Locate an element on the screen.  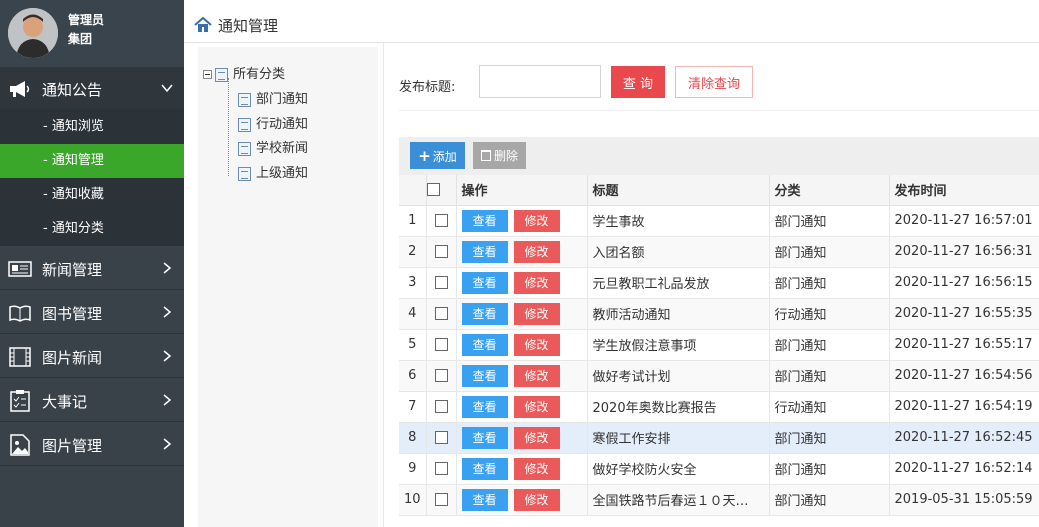
header-title: 标题 is located at coordinates (678, 190).